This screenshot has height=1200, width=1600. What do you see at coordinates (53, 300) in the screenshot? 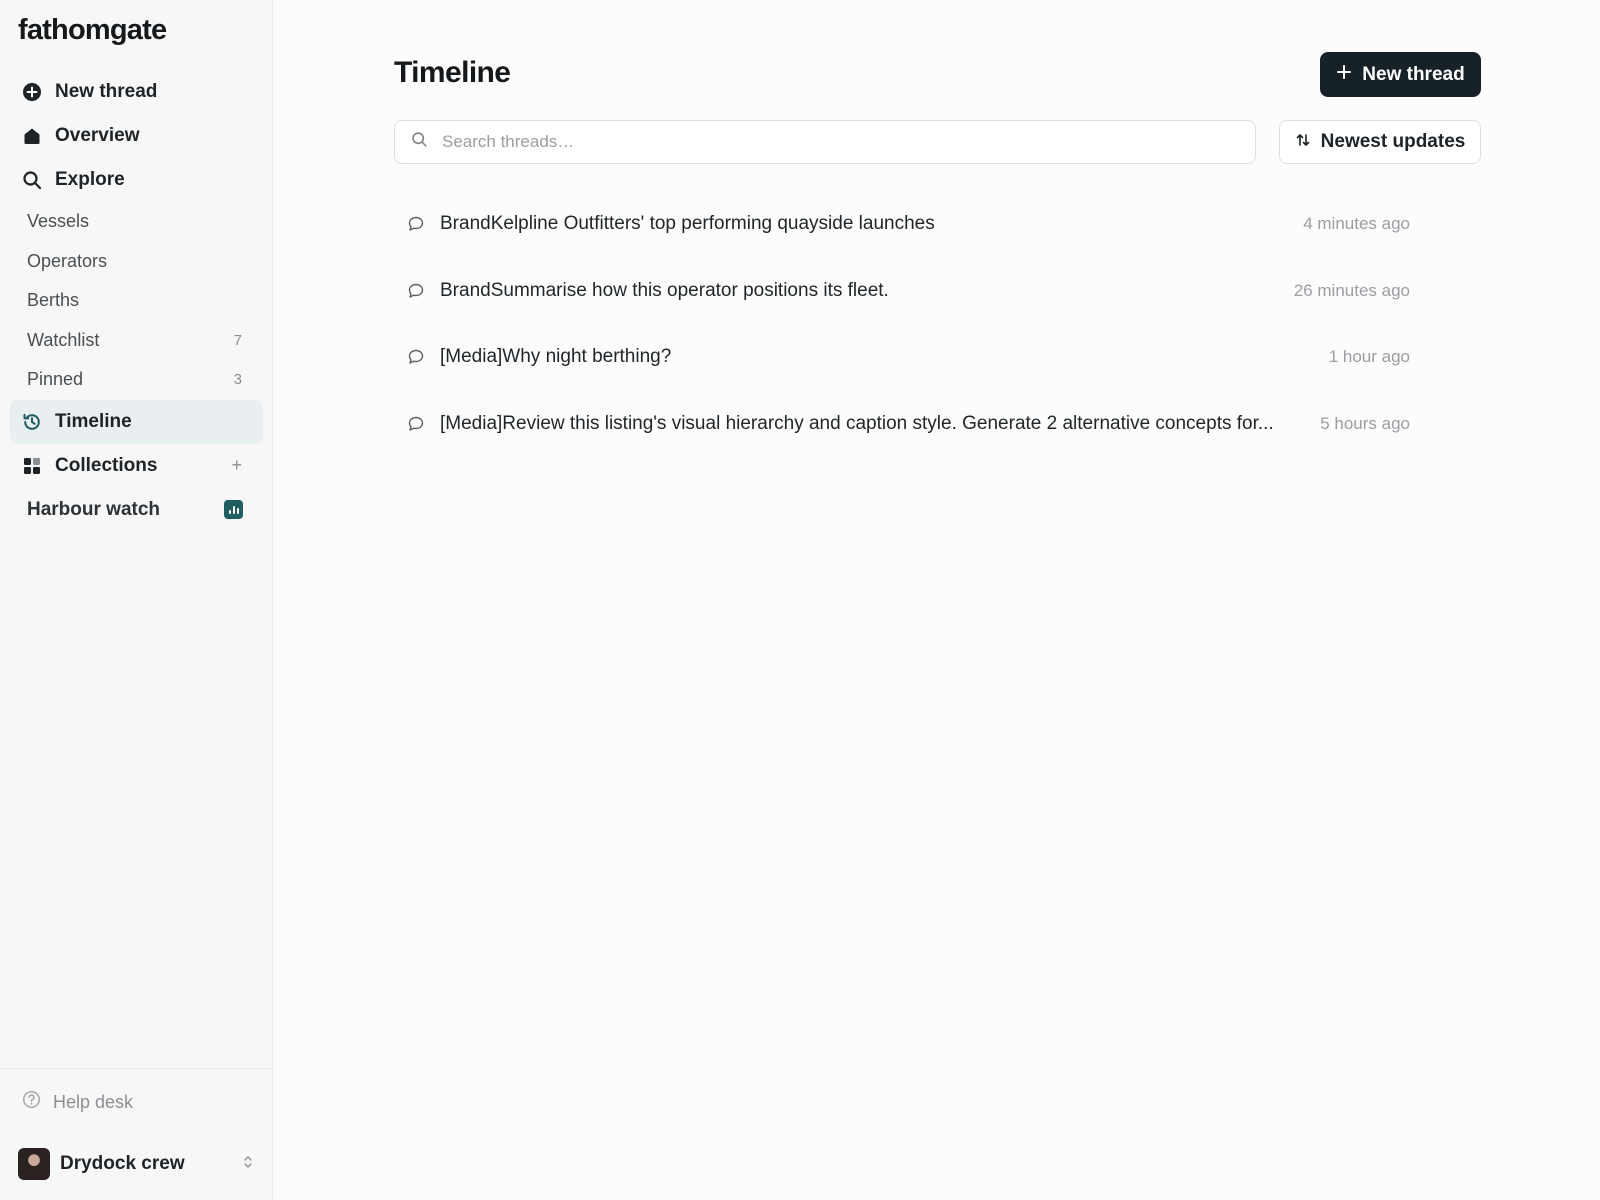
I see `sidebar-item-label: Berths` at bounding box center [53, 300].